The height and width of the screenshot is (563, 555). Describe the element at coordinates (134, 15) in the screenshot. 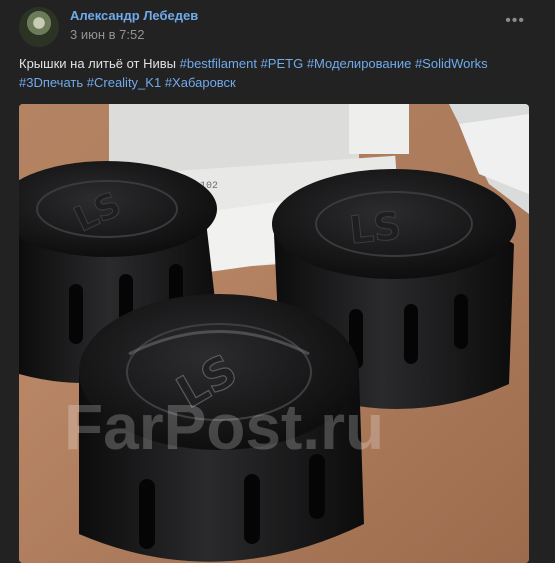

I see `author-name: Александр Лебедев` at that location.